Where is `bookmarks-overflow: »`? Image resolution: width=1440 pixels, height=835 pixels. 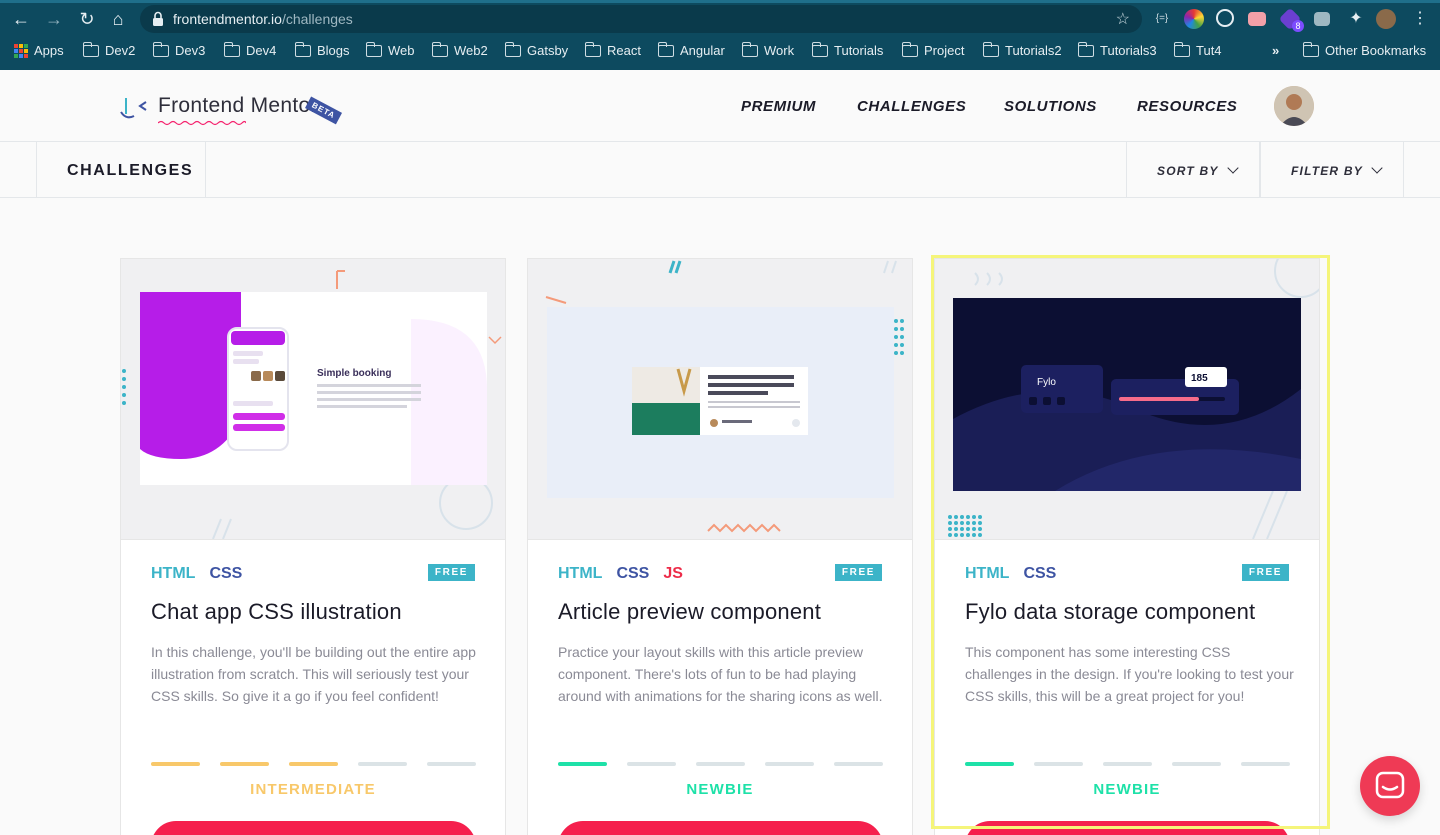 bookmarks-overflow: » is located at coordinates (1275, 50).